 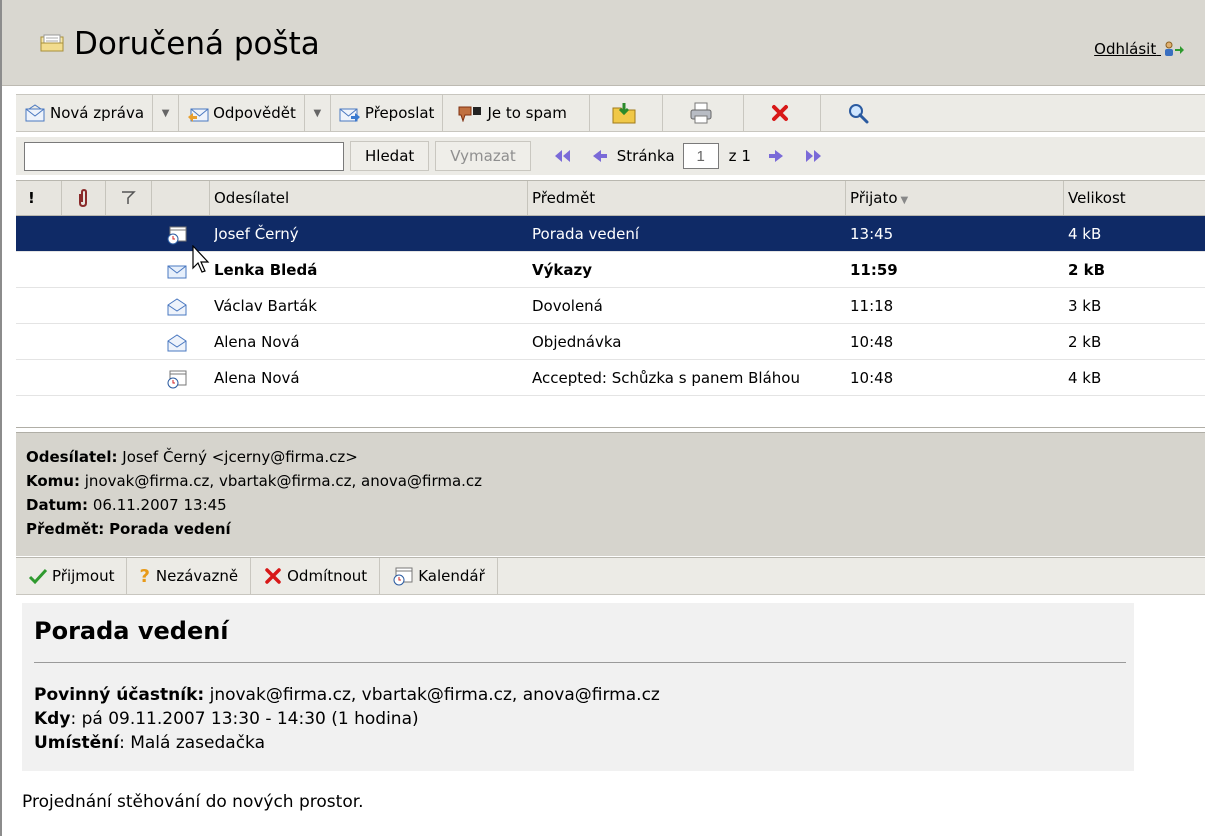 I want to click on message-subject: Accepted: Schůzka s panem Bláhou, so click(x=666, y=378).